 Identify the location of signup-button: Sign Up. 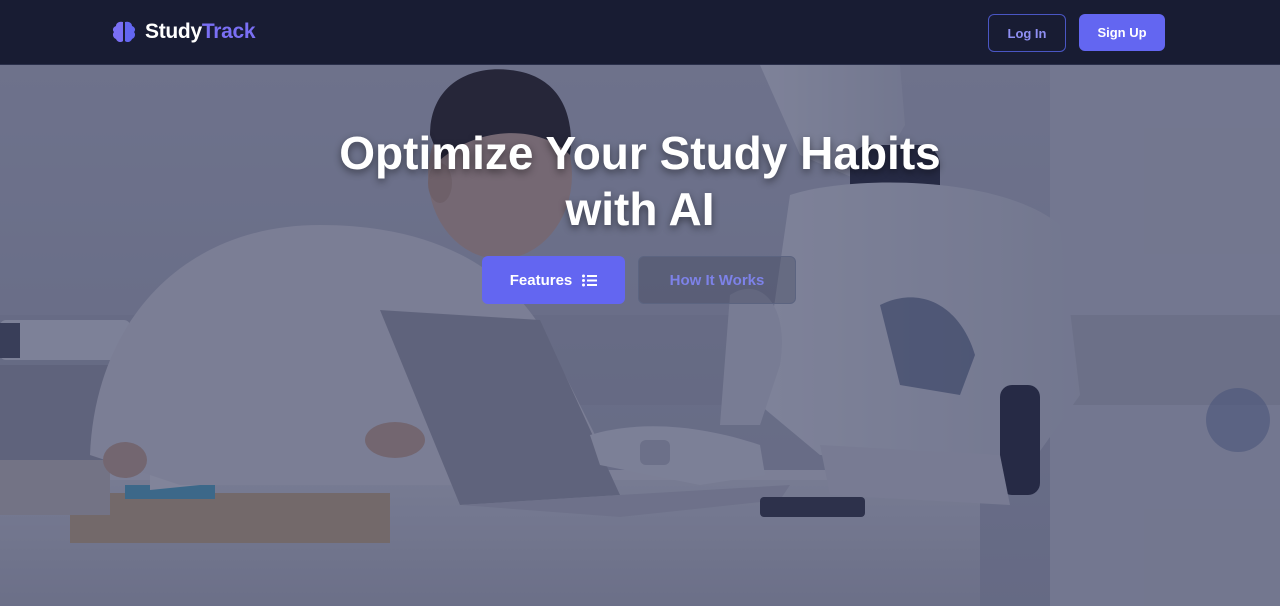
(1122, 32).